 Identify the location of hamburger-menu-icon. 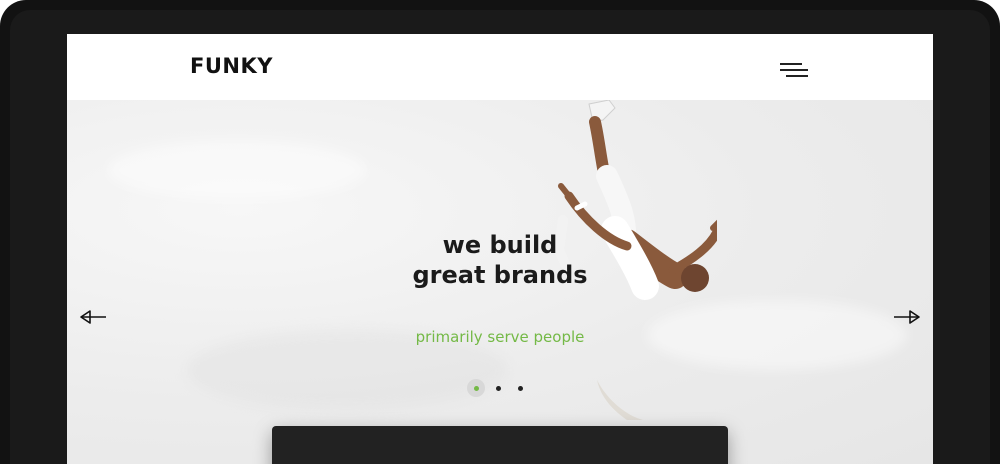
(795, 70).